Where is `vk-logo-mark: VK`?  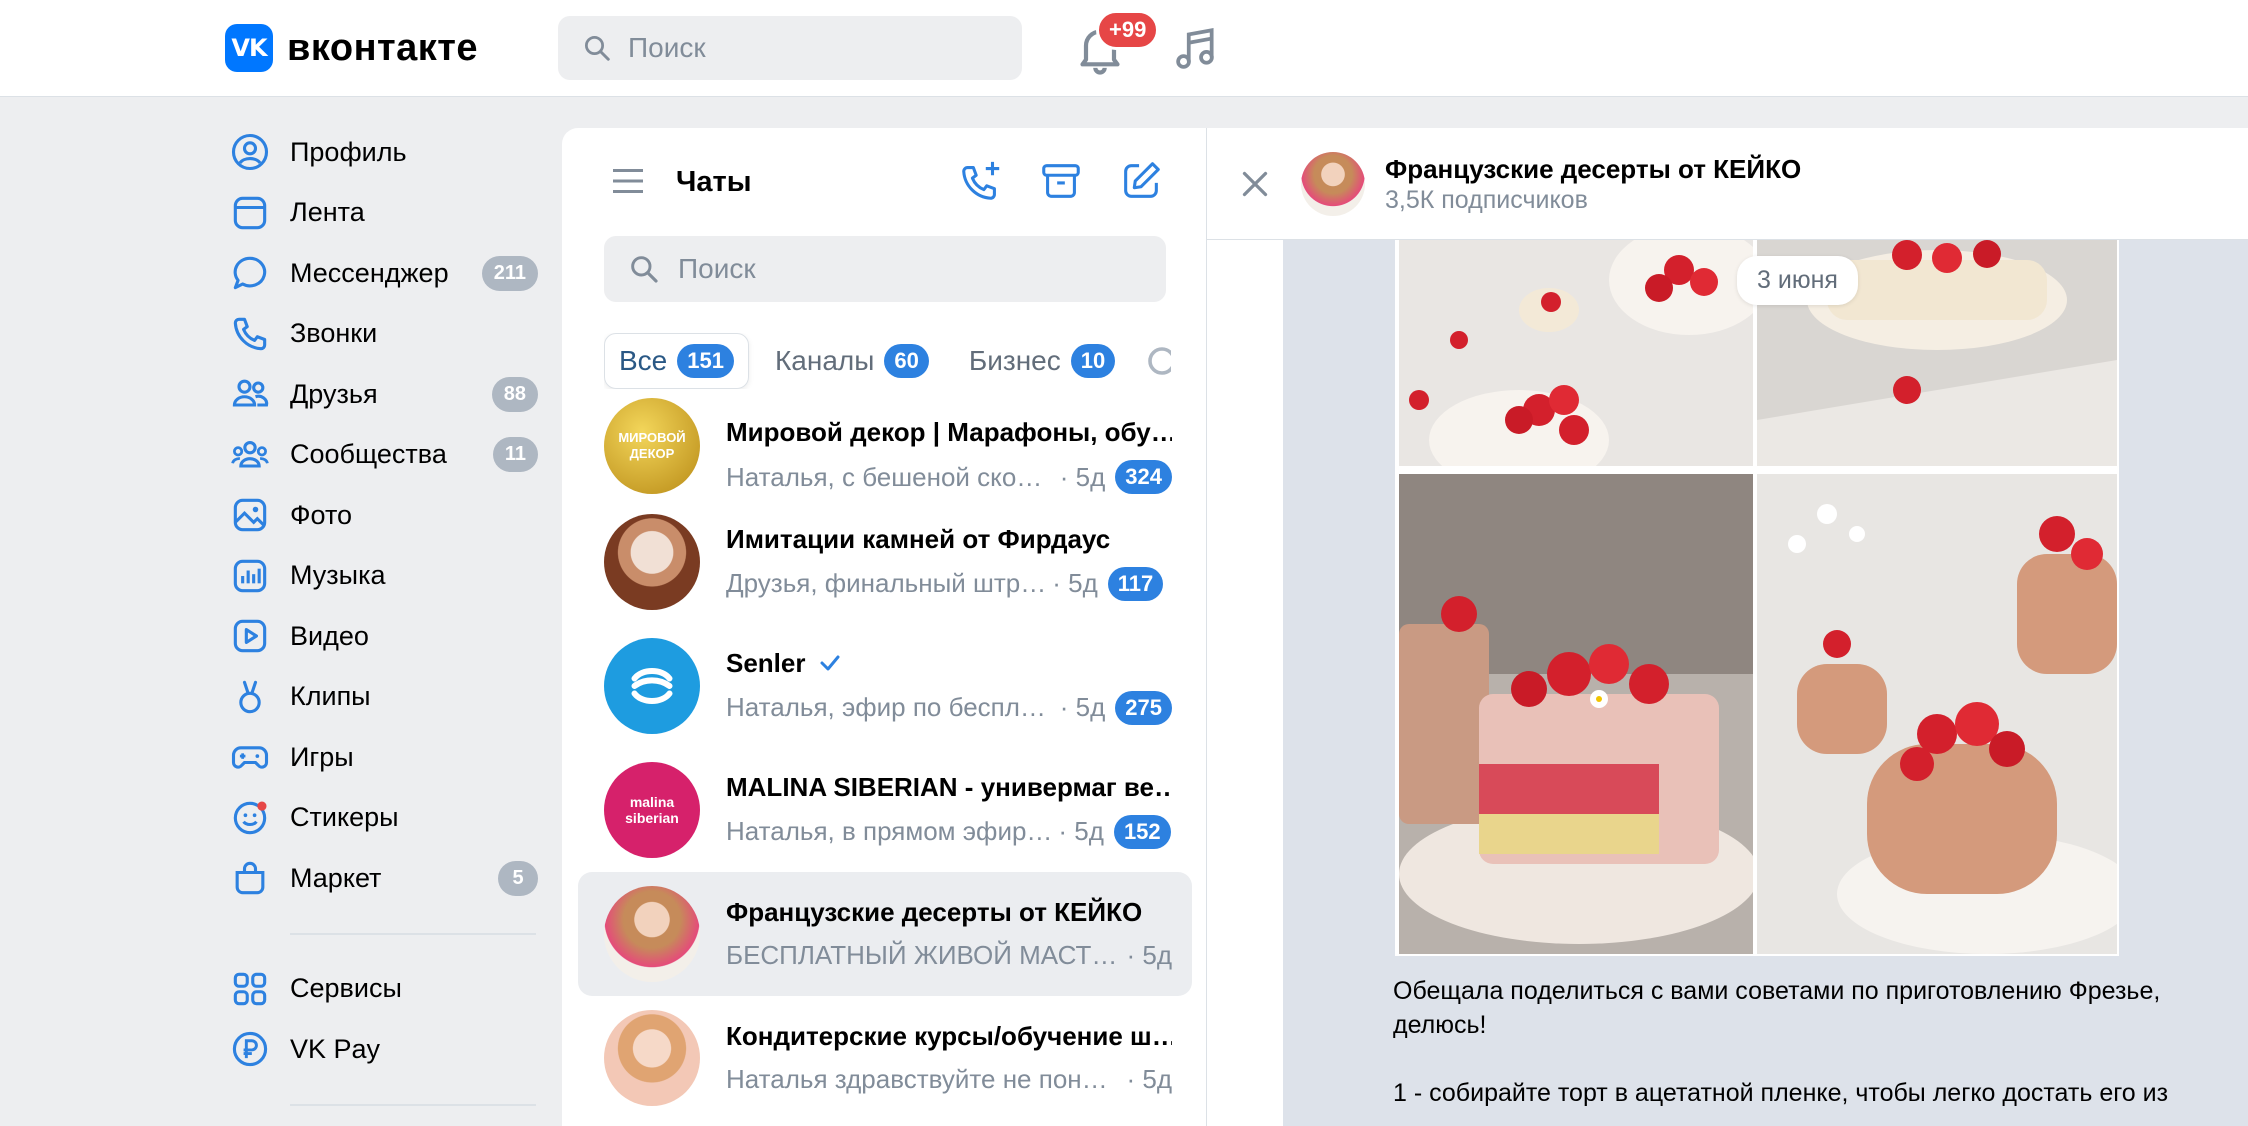 vk-logo-mark: VK is located at coordinates (249, 48).